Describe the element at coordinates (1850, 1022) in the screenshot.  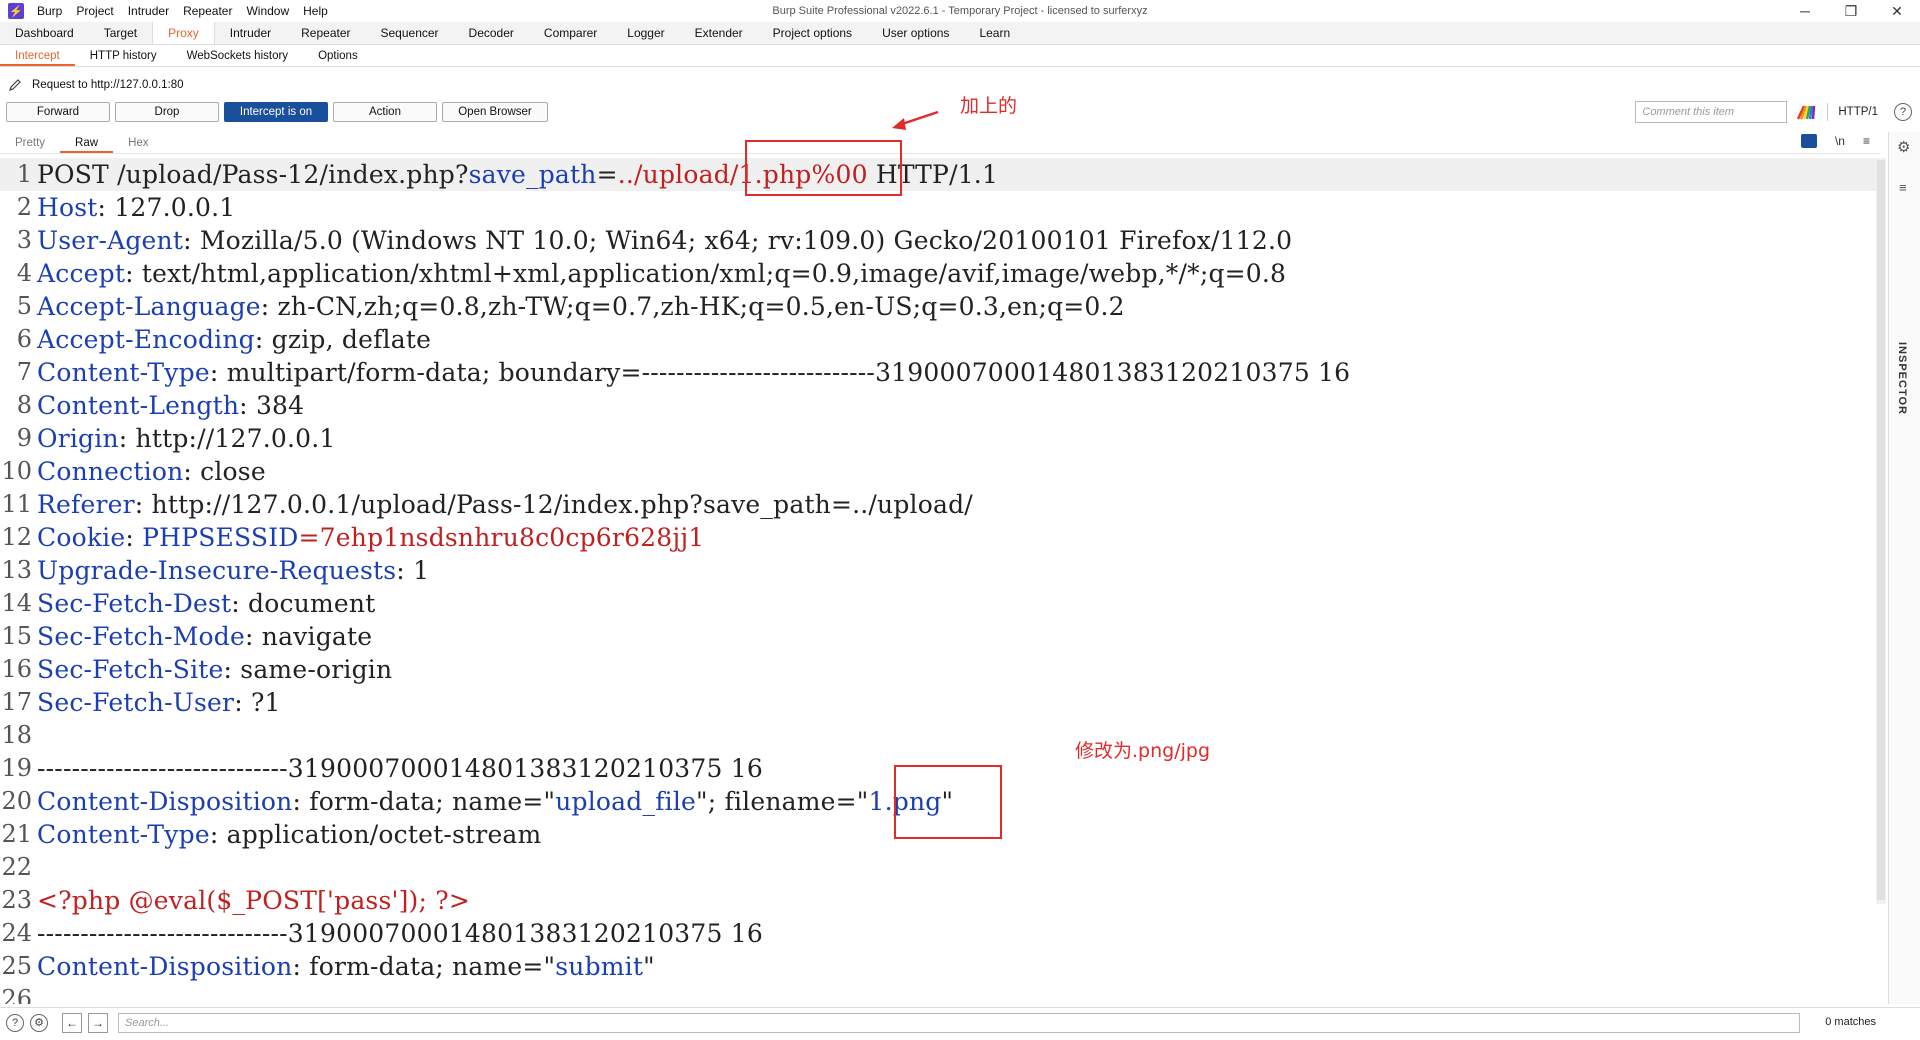
I see `match-count: 0 matches` at that location.